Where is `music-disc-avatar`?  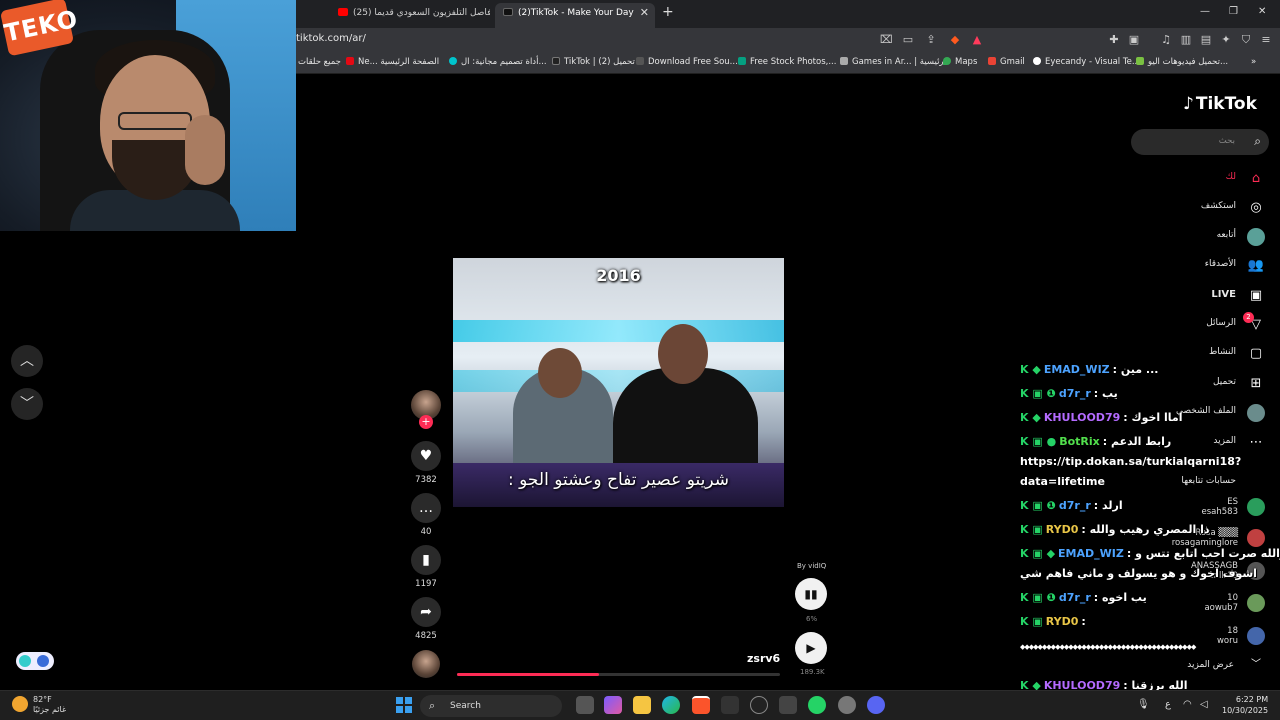 music-disc-avatar is located at coordinates (426, 664).